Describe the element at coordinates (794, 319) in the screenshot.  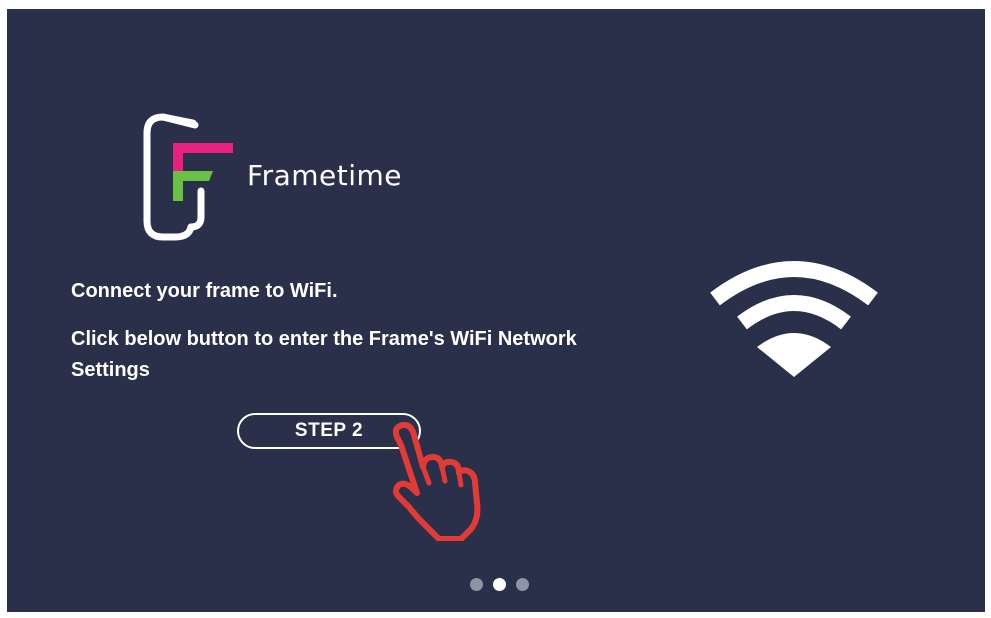
I see `wifi-icon` at that location.